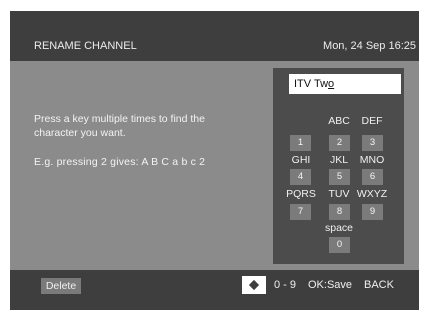  What do you see at coordinates (379, 285) in the screenshot?
I see `back-hint: BACK` at bounding box center [379, 285].